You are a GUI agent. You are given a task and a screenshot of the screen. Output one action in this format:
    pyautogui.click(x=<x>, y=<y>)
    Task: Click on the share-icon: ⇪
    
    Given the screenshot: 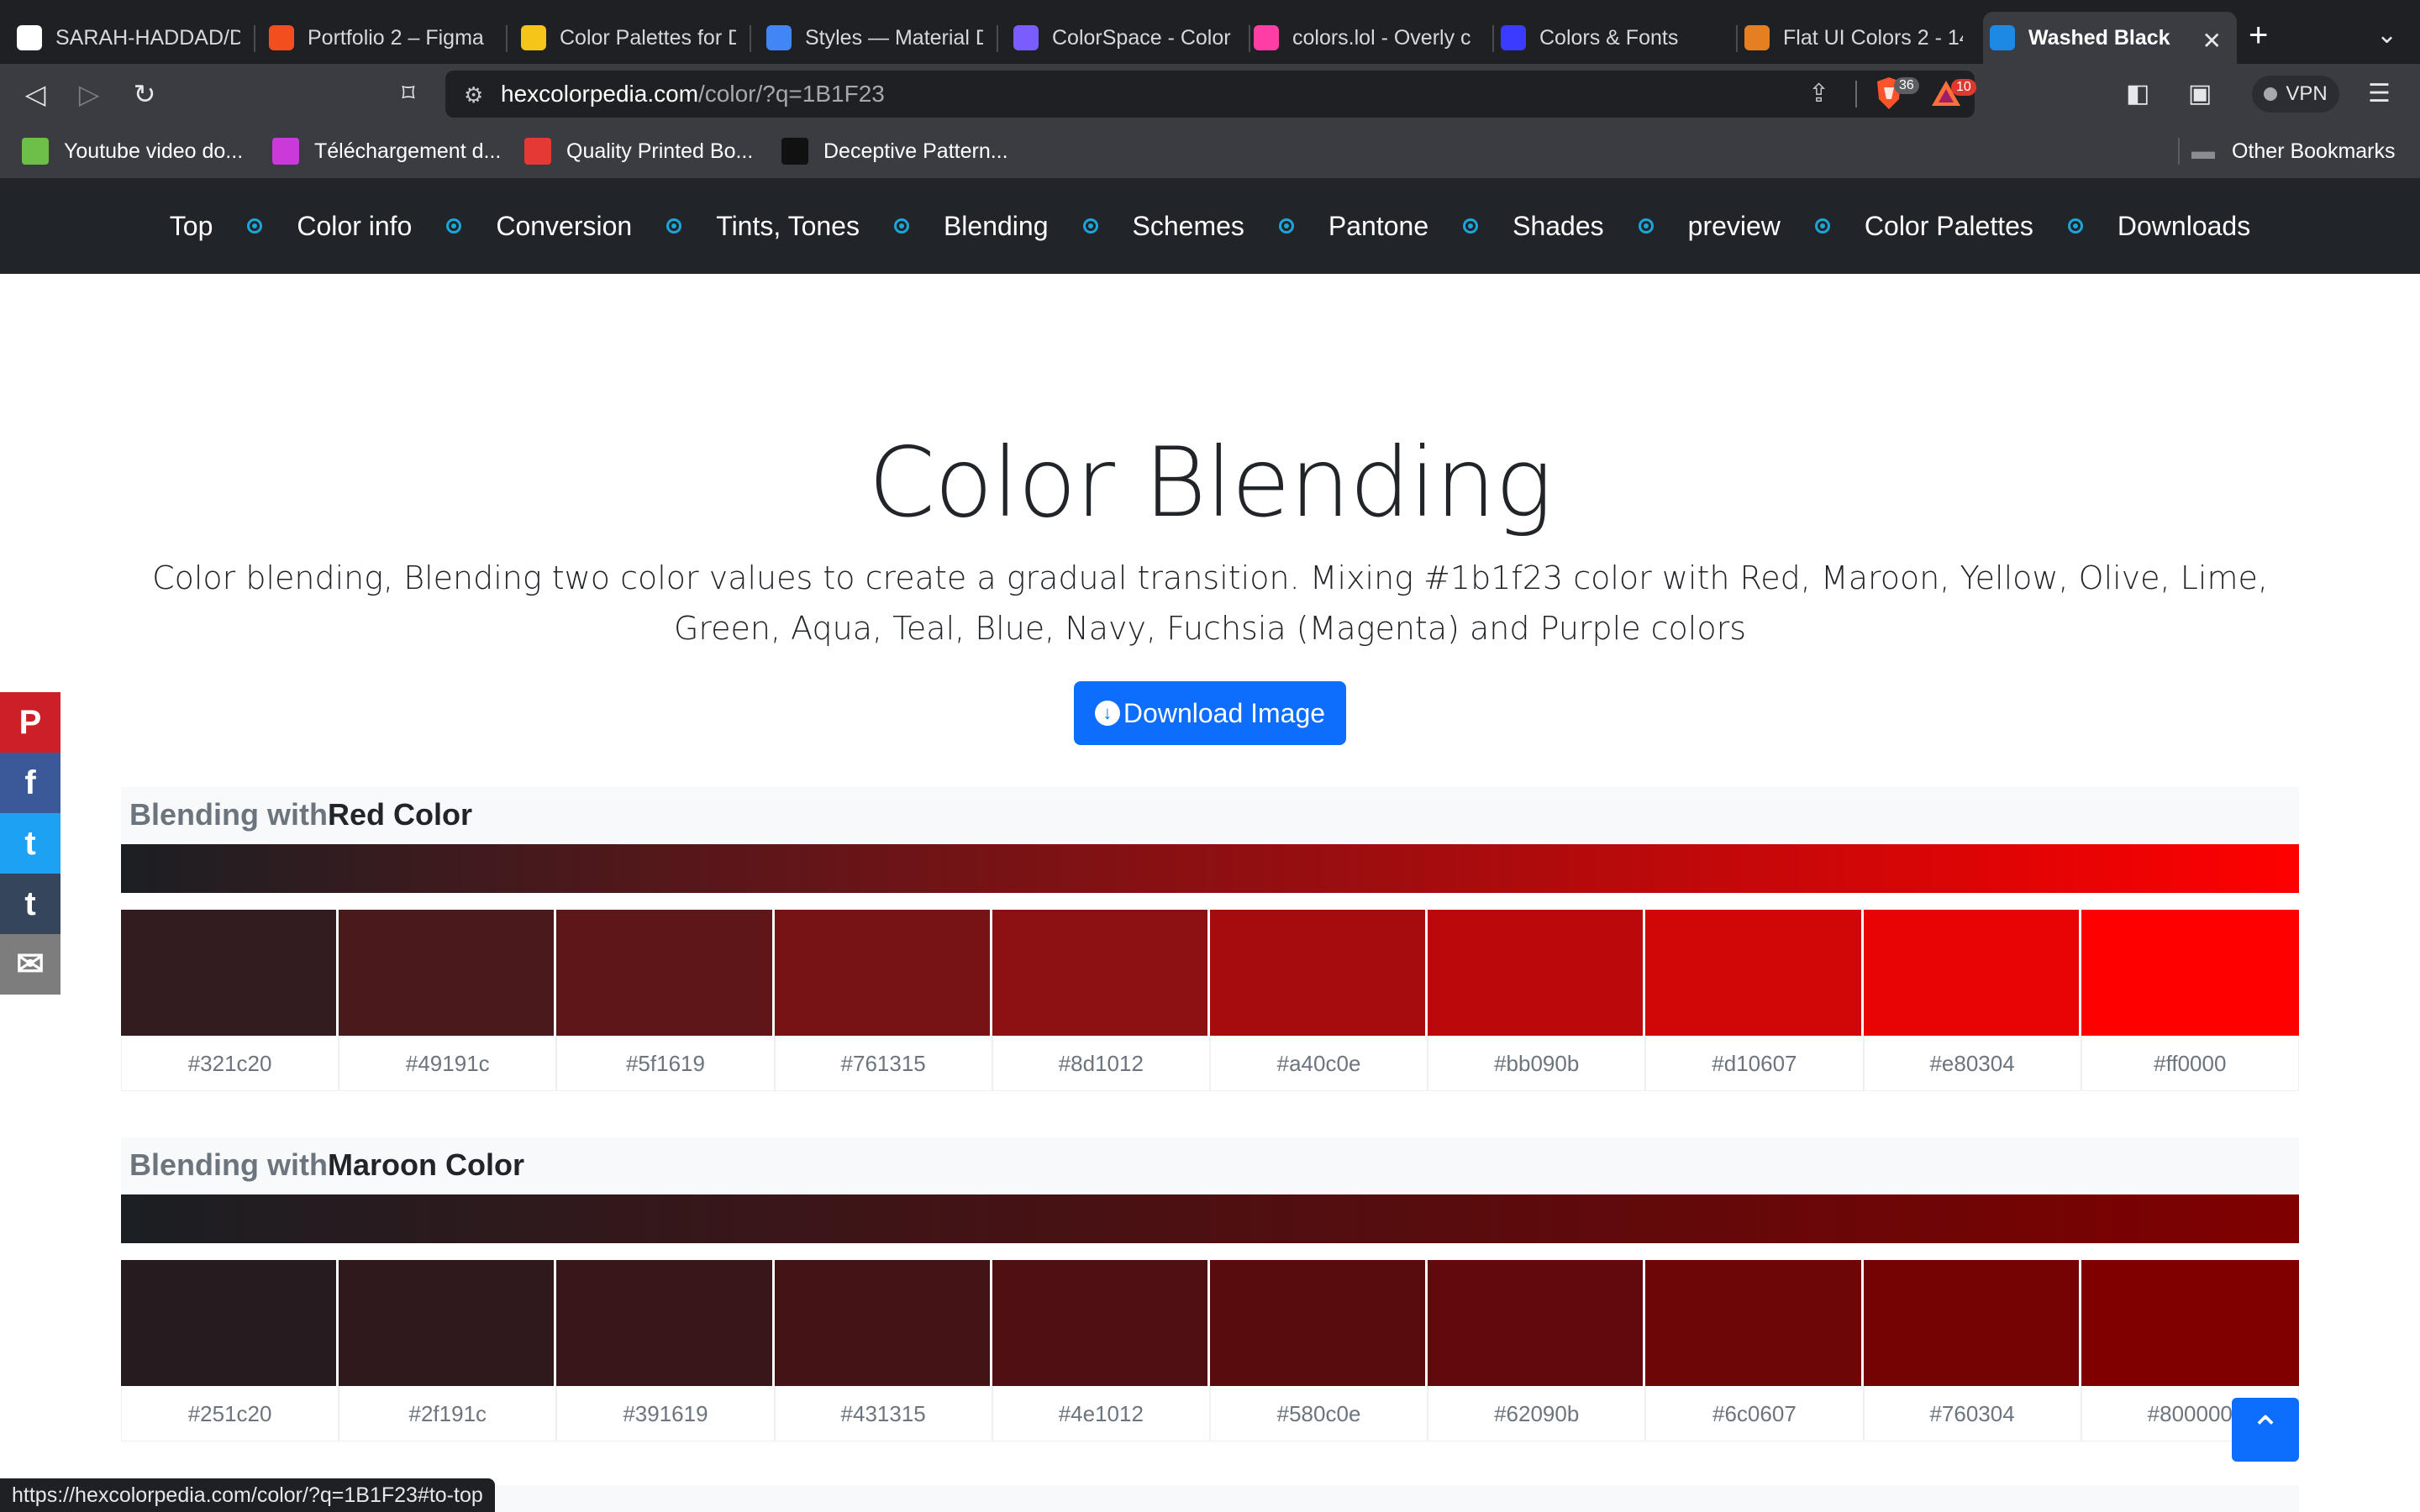 What is the action you would take?
    pyautogui.click(x=1818, y=93)
    